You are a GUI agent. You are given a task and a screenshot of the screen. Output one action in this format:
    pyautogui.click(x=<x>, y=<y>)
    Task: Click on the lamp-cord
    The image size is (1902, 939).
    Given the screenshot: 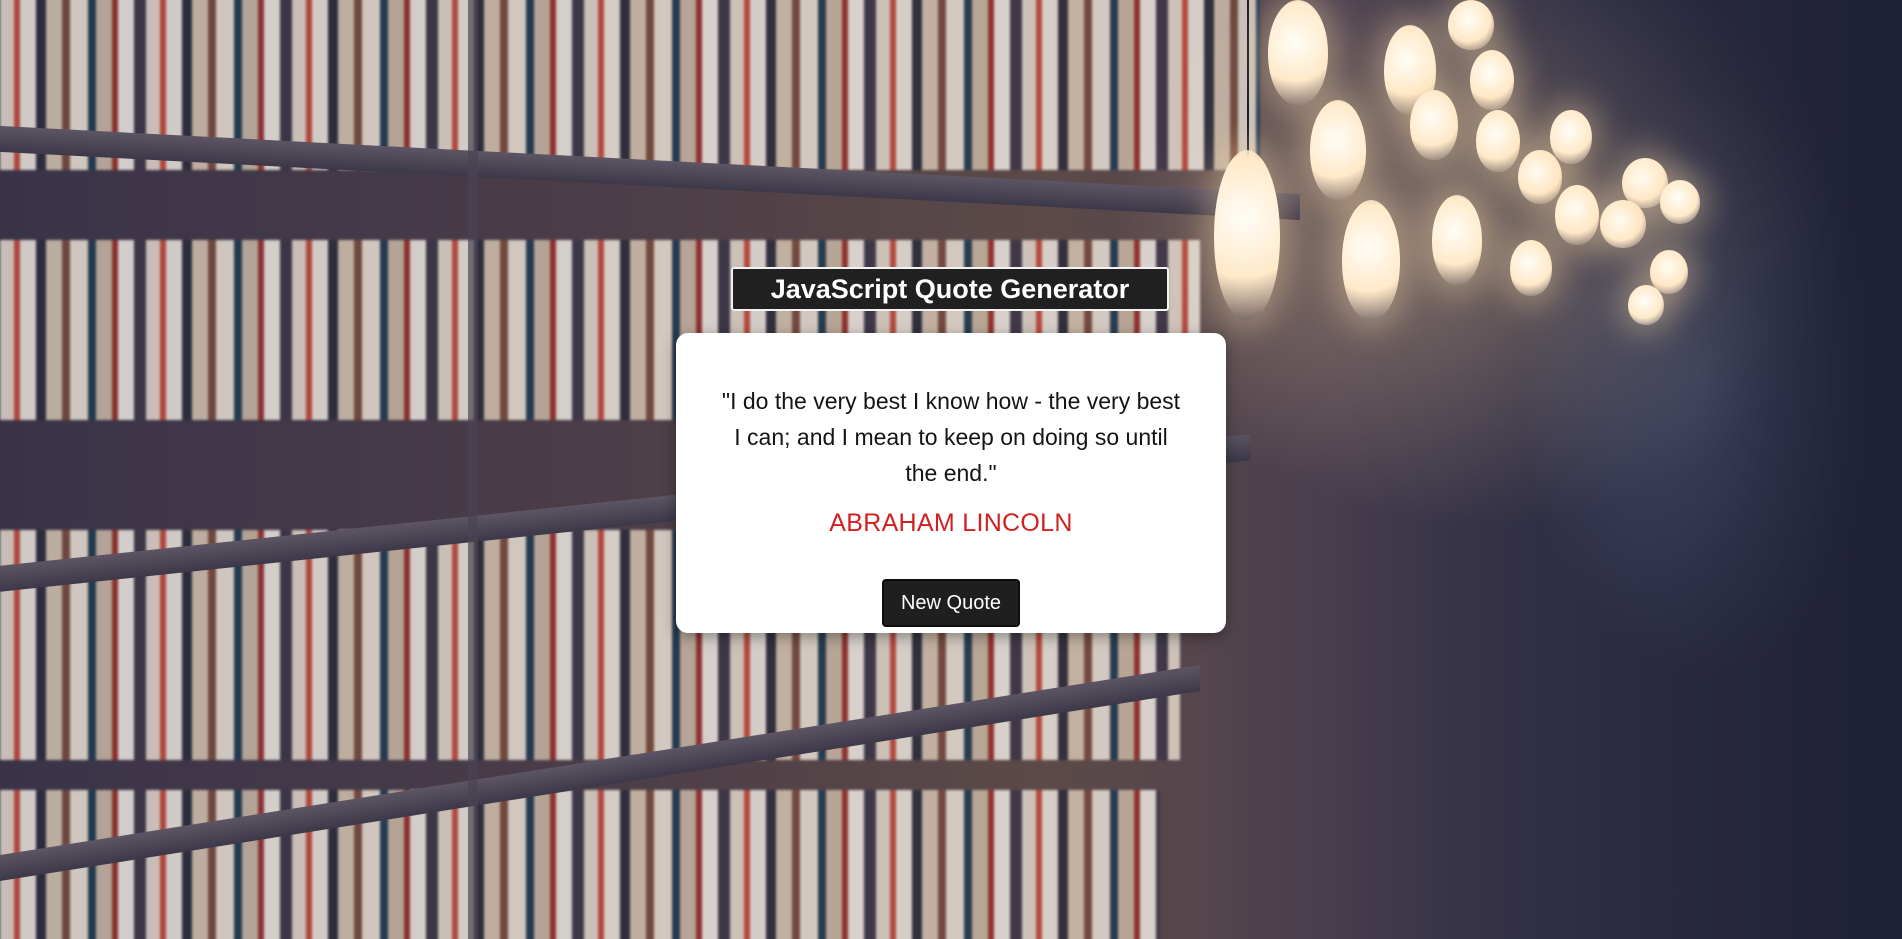 What is the action you would take?
    pyautogui.click(x=1248, y=80)
    